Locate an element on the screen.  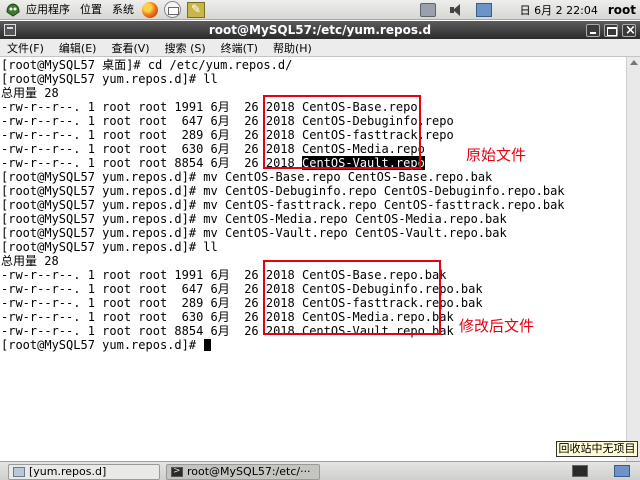
menu-file: 文件(F) is located at coordinates (26, 48).